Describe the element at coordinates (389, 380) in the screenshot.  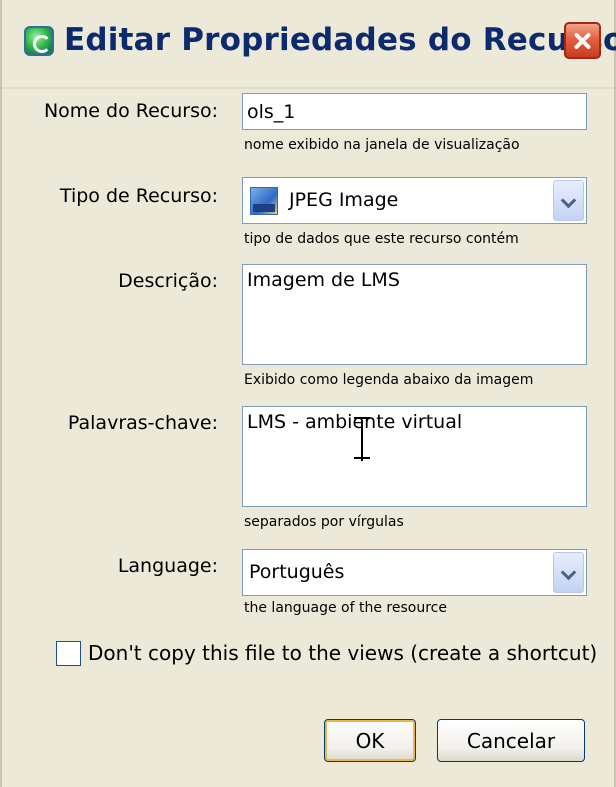
I see `description-hint: Exibido como legenda abaixo da imagem` at that location.